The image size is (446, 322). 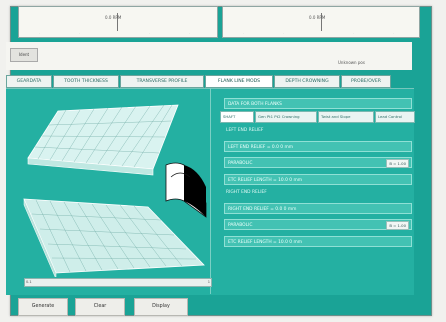 I want to click on tooth-profile-icon, so click(x=186, y=190).